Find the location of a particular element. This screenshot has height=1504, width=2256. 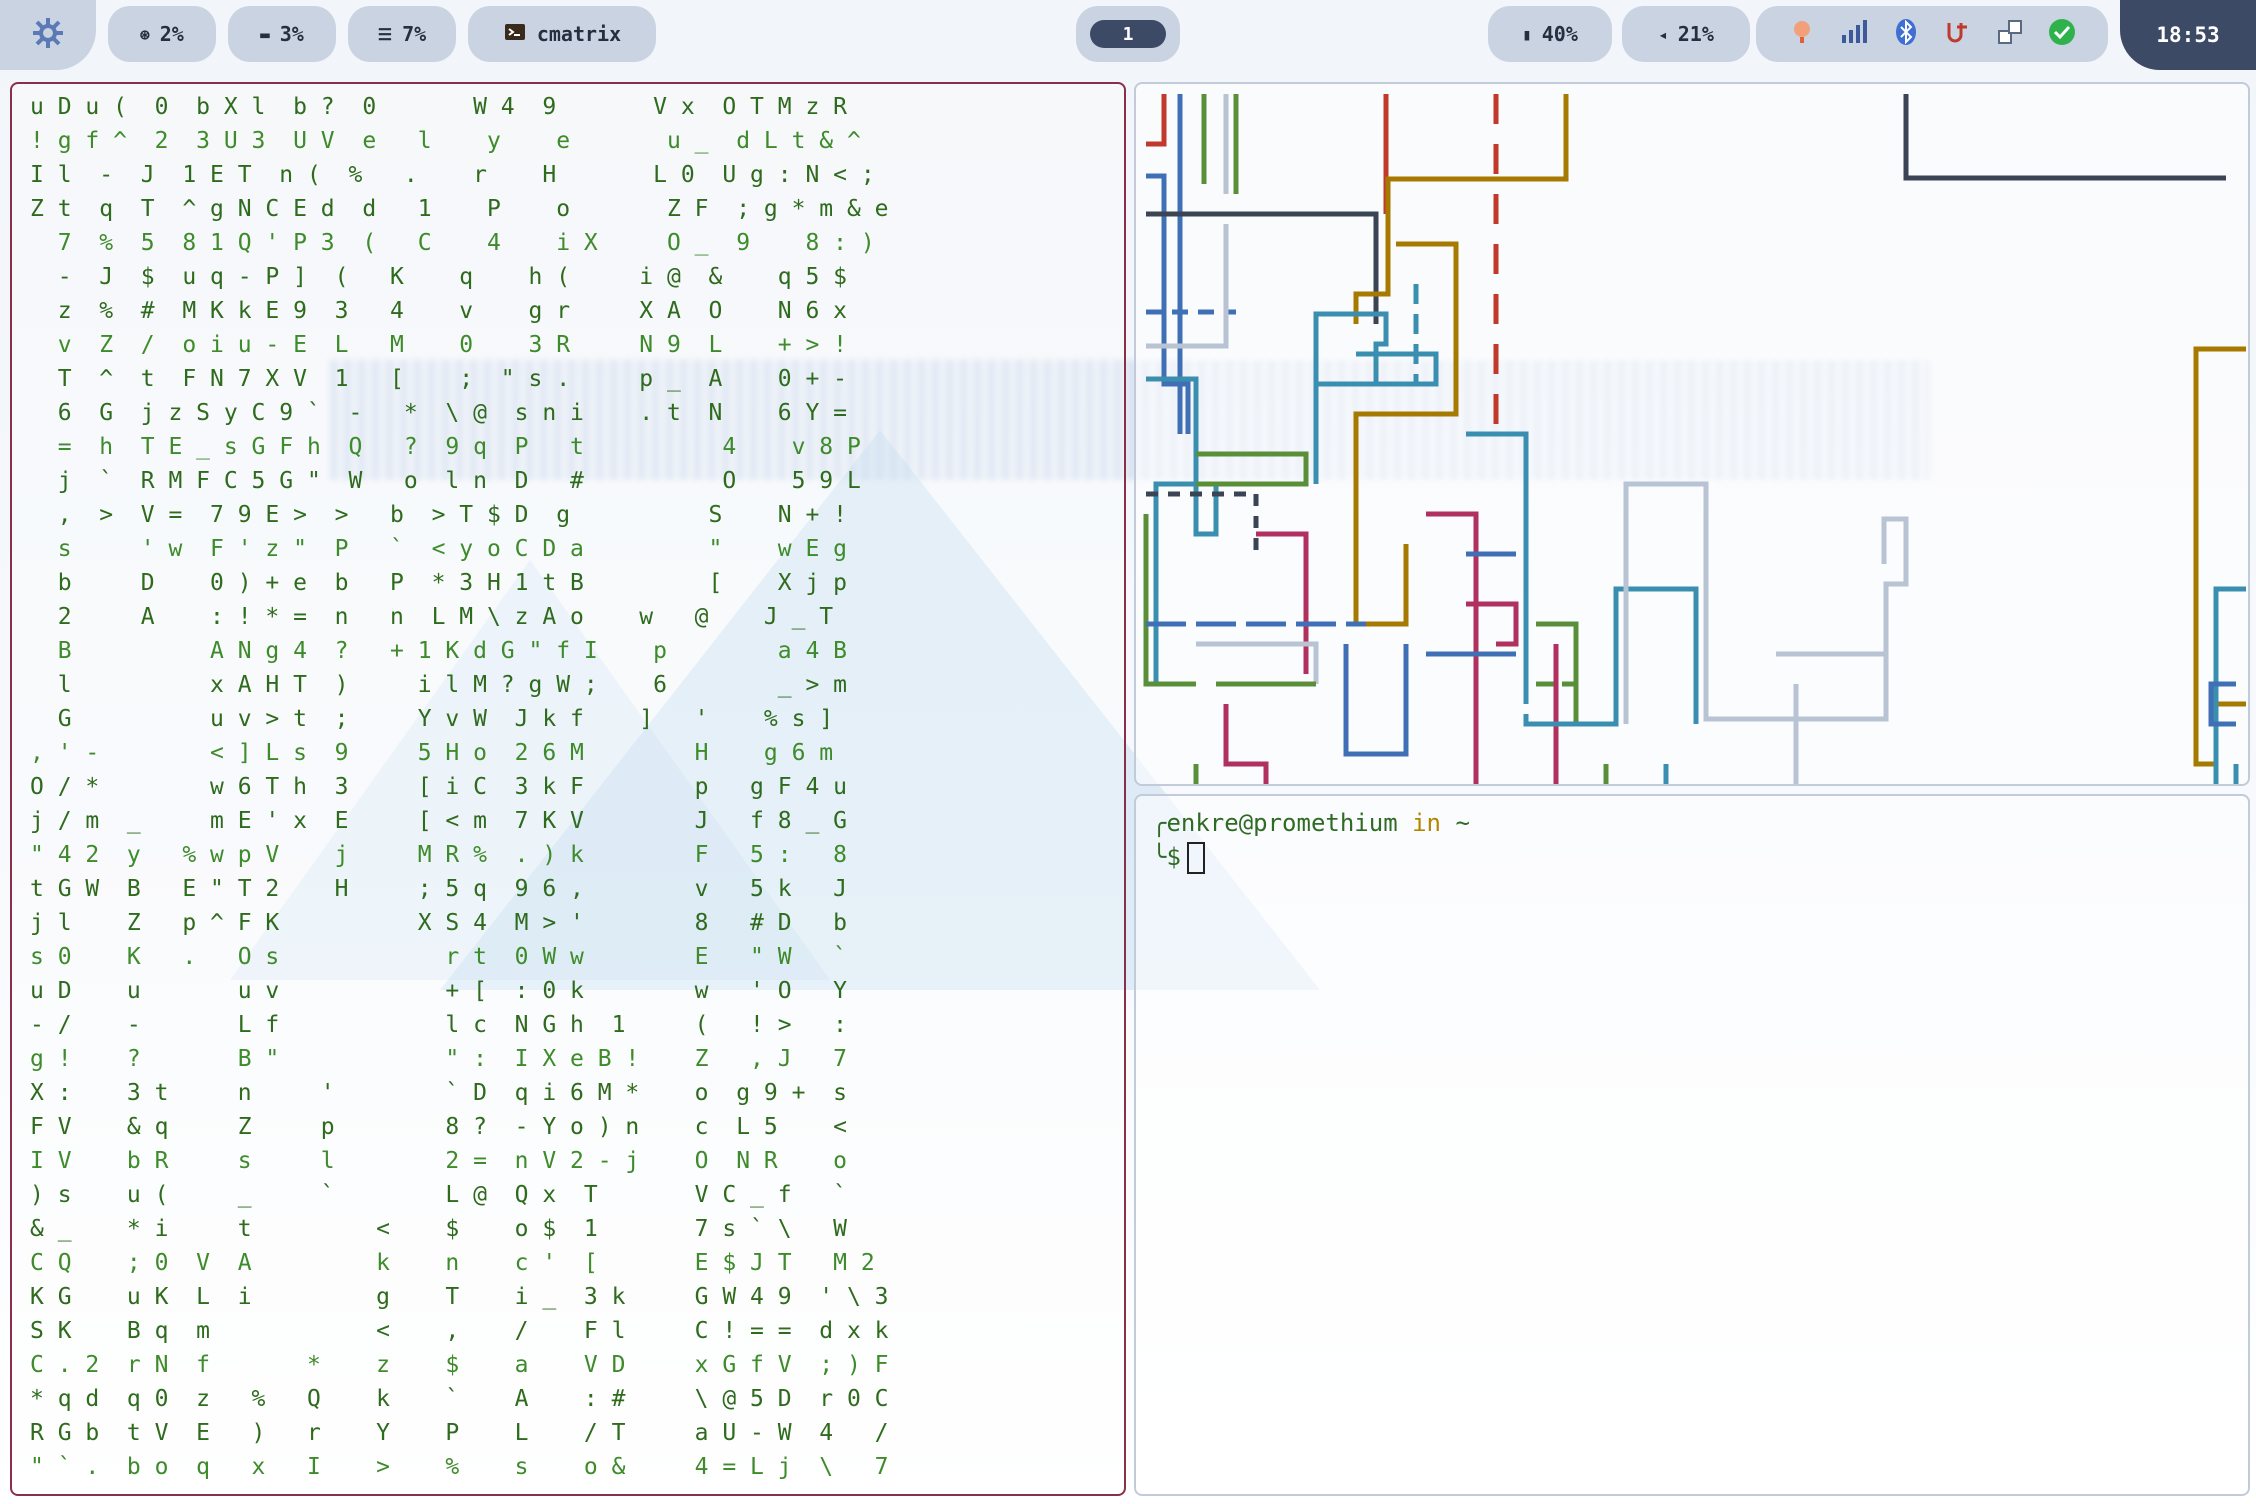

prompt-char: $ is located at coordinates (1173, 857).